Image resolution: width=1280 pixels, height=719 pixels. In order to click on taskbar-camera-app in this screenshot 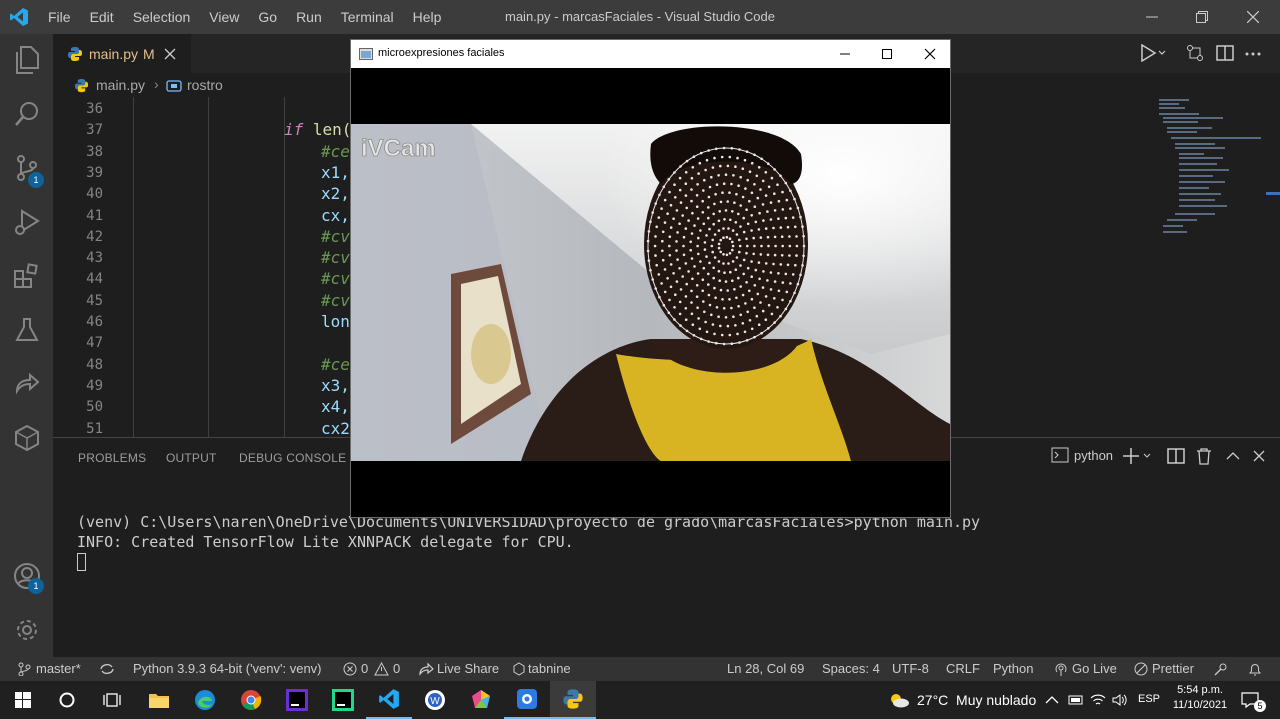, I will do `click(527, 700)`.